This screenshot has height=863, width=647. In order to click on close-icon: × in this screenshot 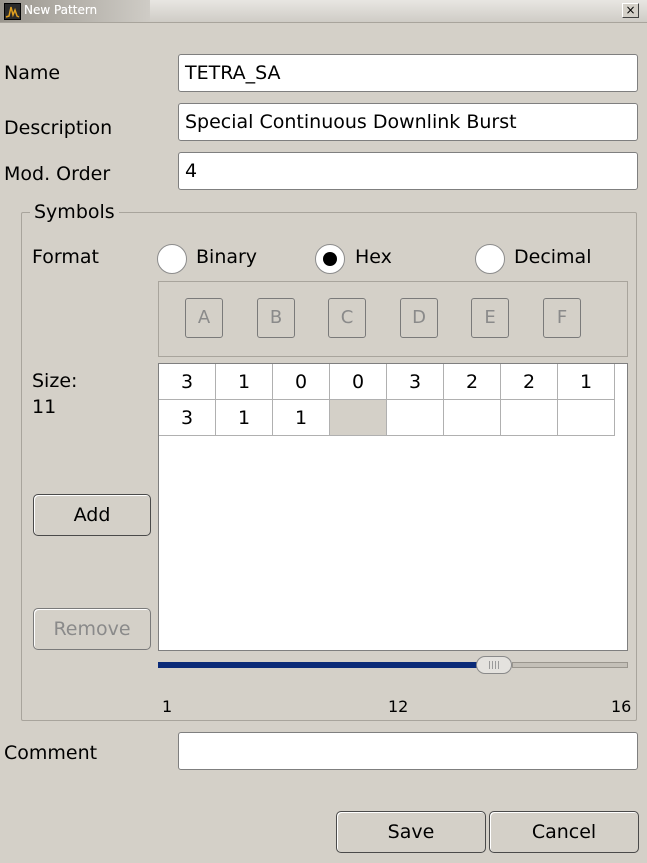, I will do `click(630, 10)`.